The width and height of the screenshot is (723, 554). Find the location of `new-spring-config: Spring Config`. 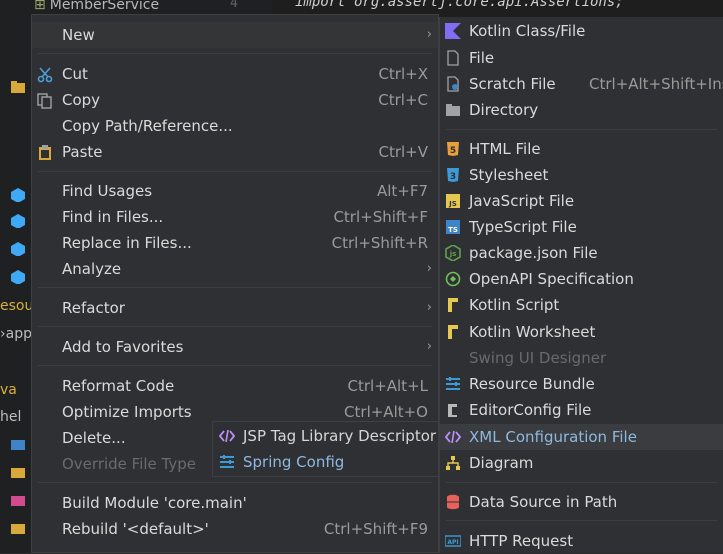

new-spring-config: Spring Config is located at coordinates (325, 462).